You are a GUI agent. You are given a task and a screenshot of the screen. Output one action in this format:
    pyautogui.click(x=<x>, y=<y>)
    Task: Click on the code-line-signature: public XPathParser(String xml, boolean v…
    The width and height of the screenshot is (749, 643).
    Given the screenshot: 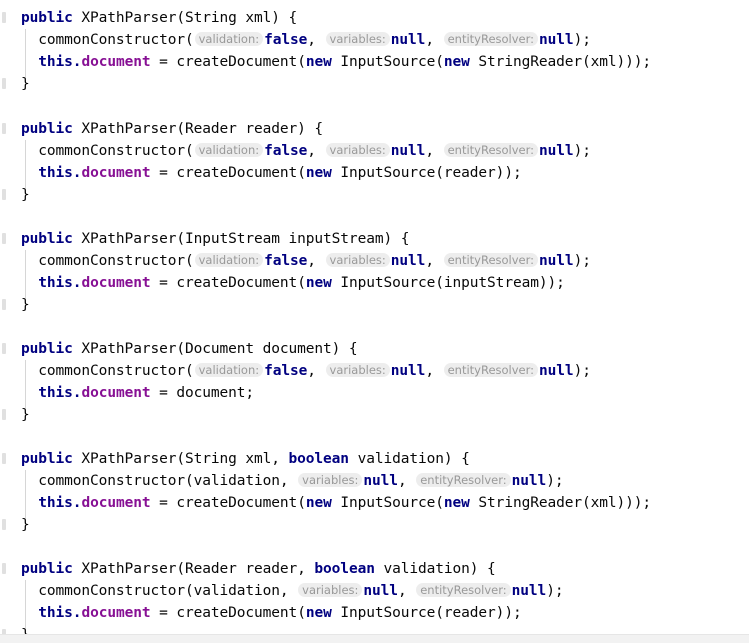 What is the action you would take?
    pyautogui.click(x=245, y=459)
    